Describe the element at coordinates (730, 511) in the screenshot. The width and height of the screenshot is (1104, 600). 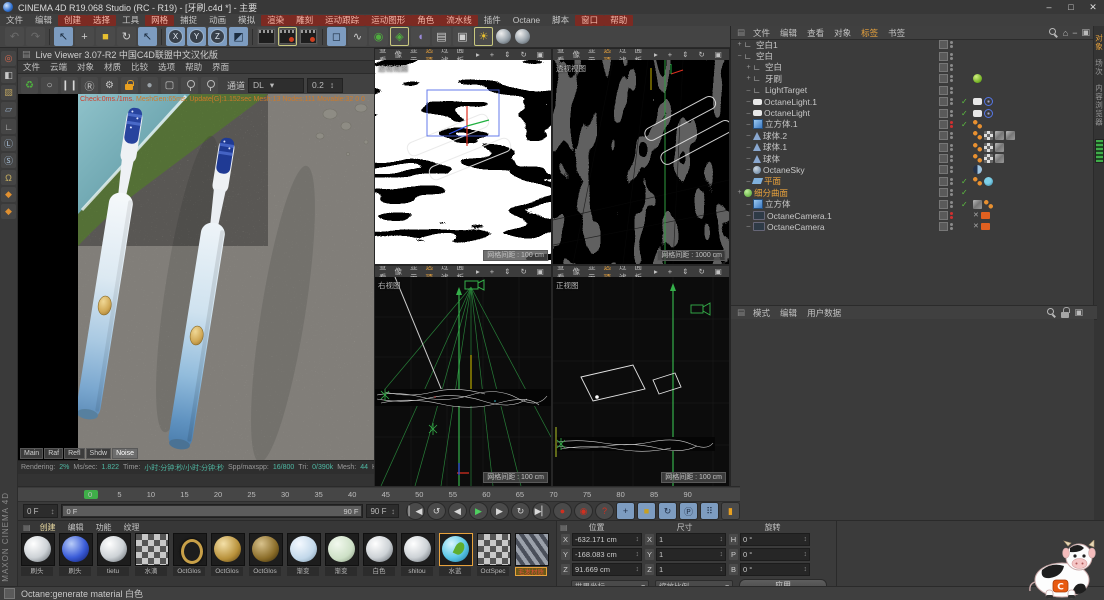
I see `keyframe-selection-button: ▮` at that location.